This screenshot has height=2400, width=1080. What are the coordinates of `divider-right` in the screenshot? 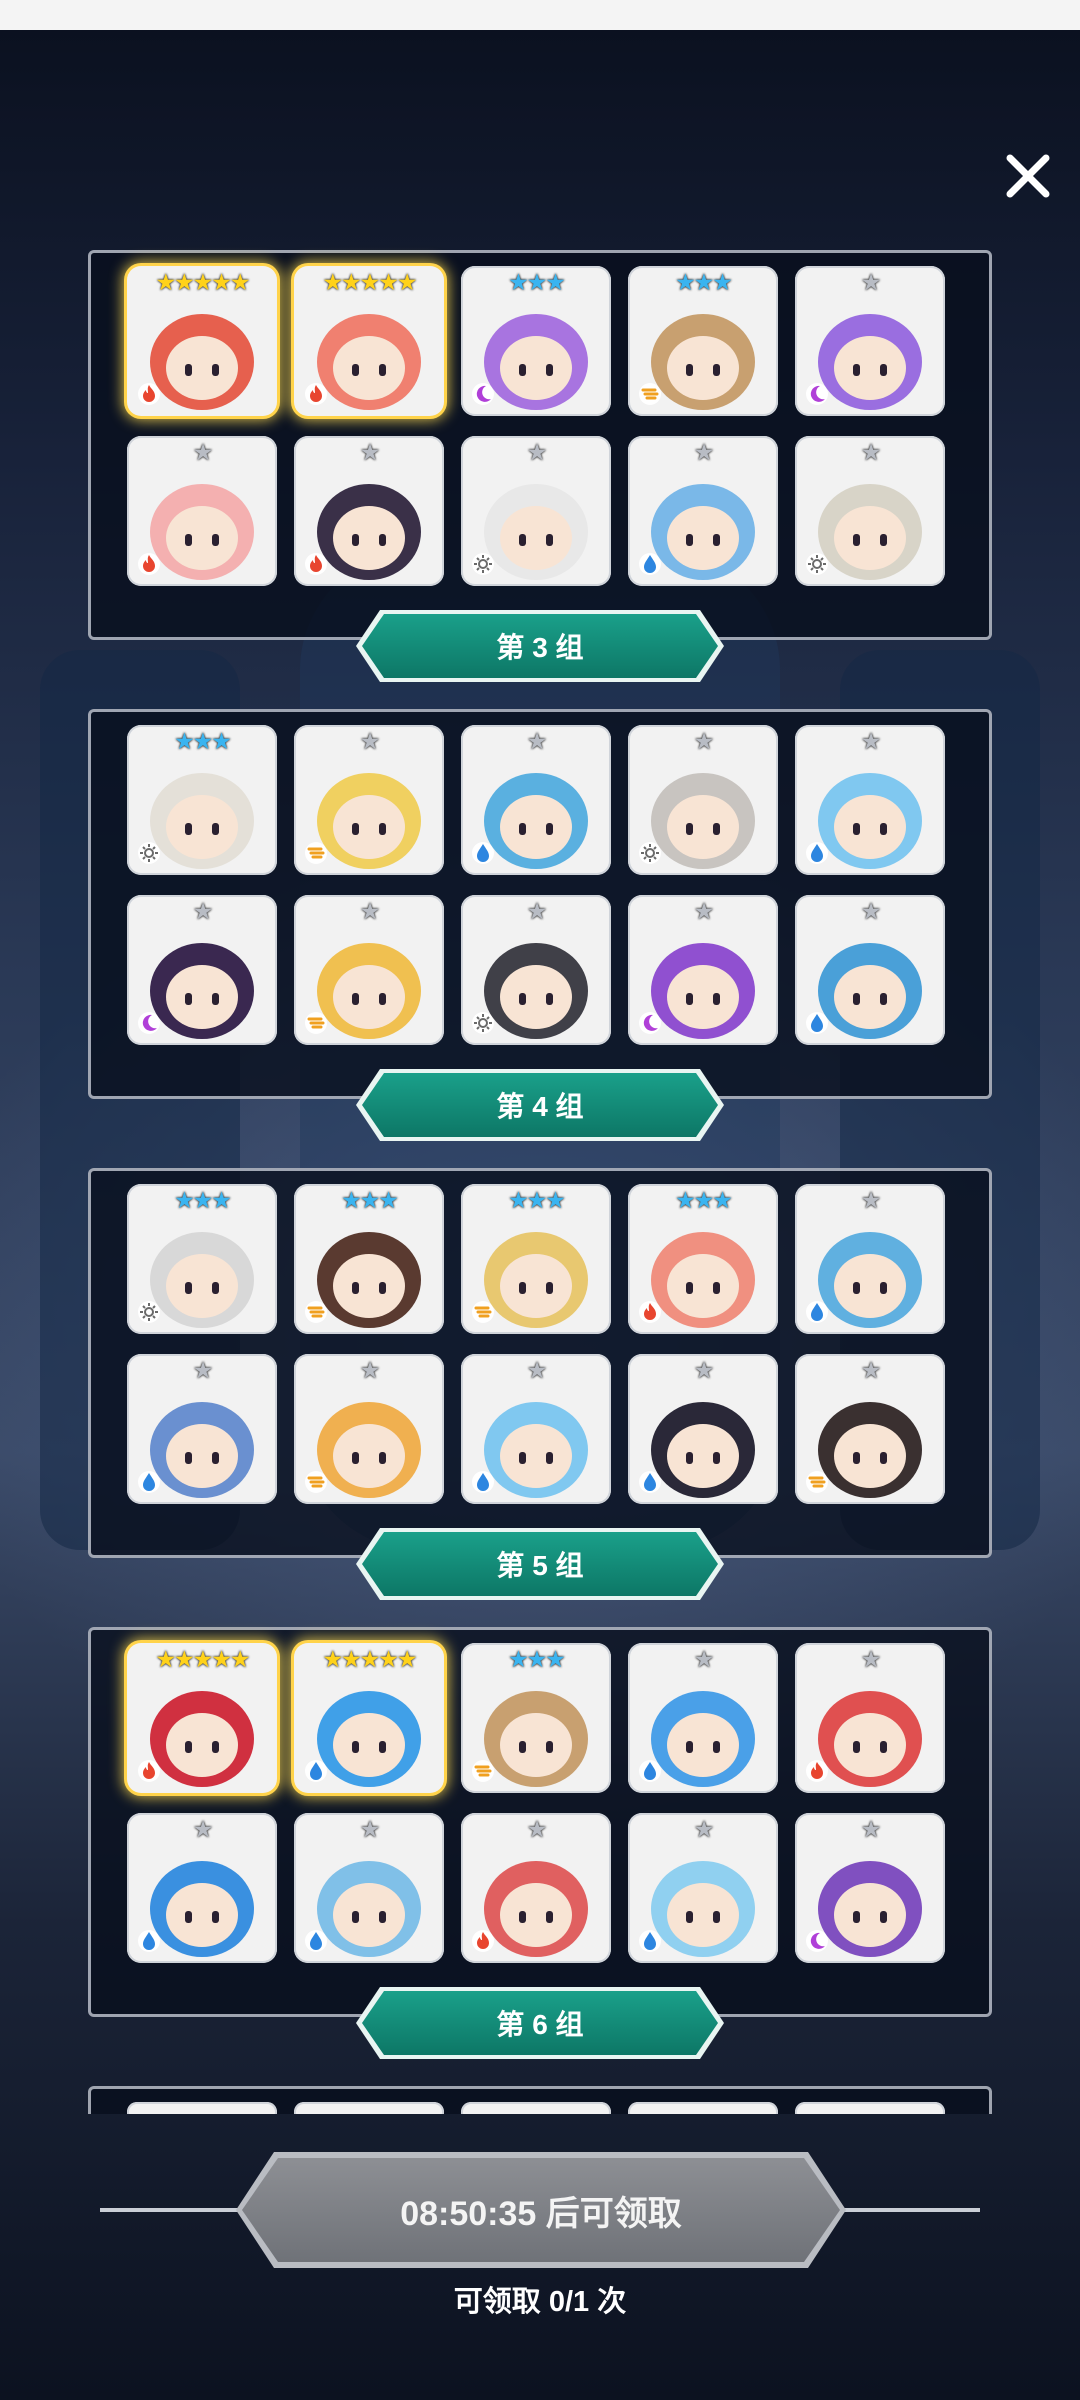 It's located at (905, 2210).